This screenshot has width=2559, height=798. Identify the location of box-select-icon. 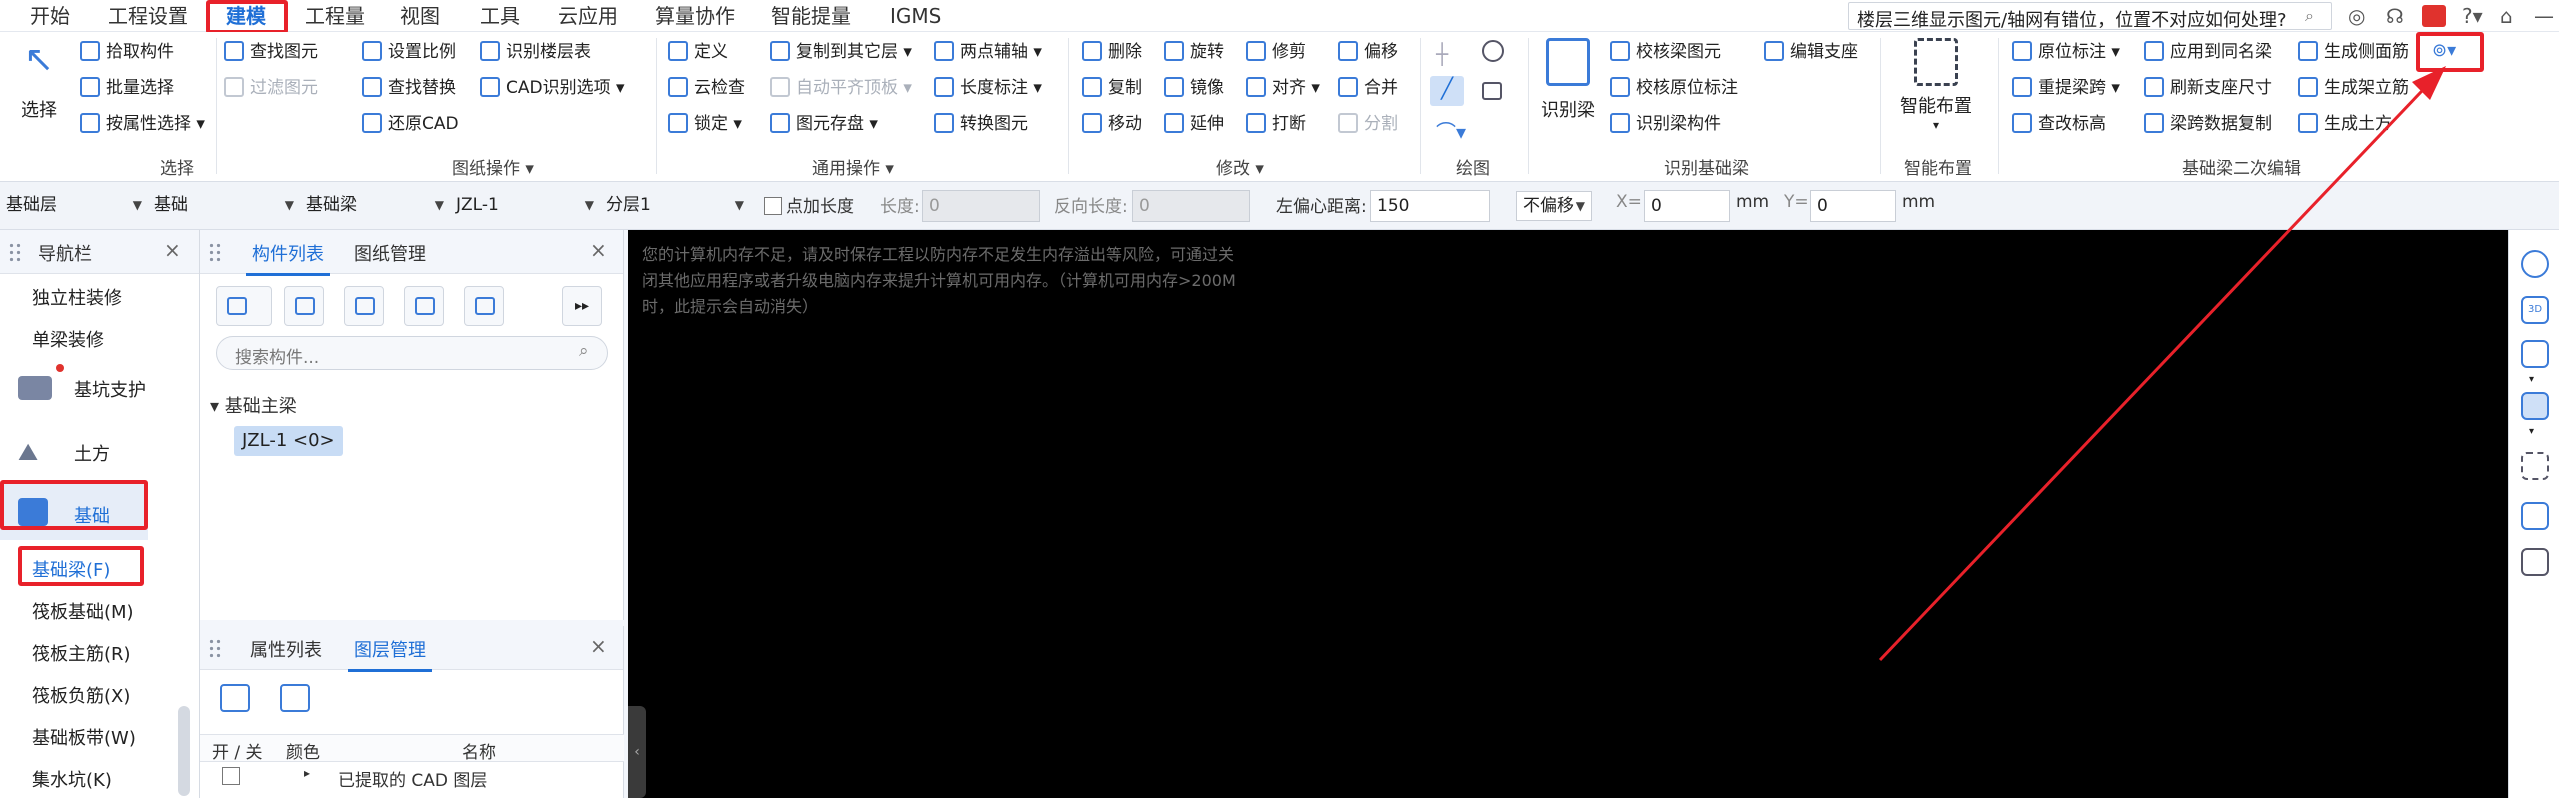
(2535, 516).